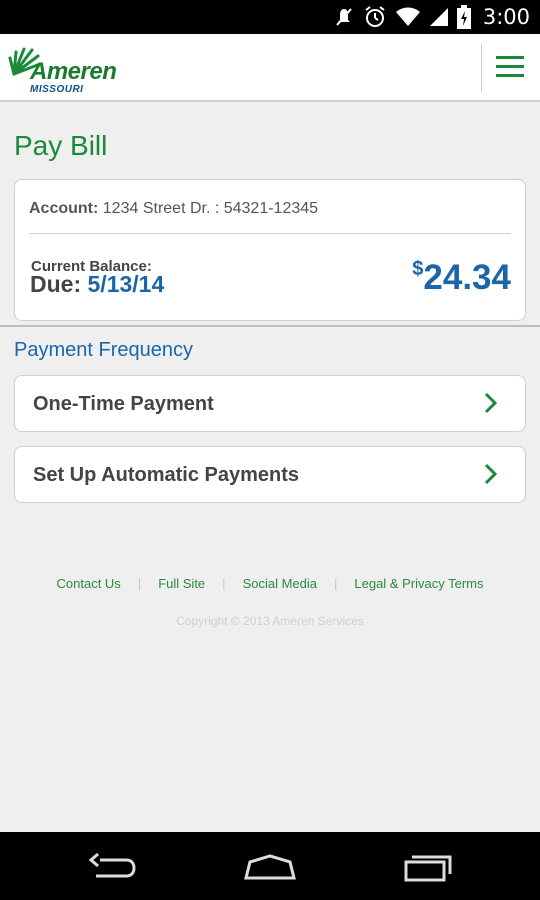 The image size is (540, 900). Describe the element at coordinates (506, 17) in the screenshot. I see `status-time: 3:00` at that location.